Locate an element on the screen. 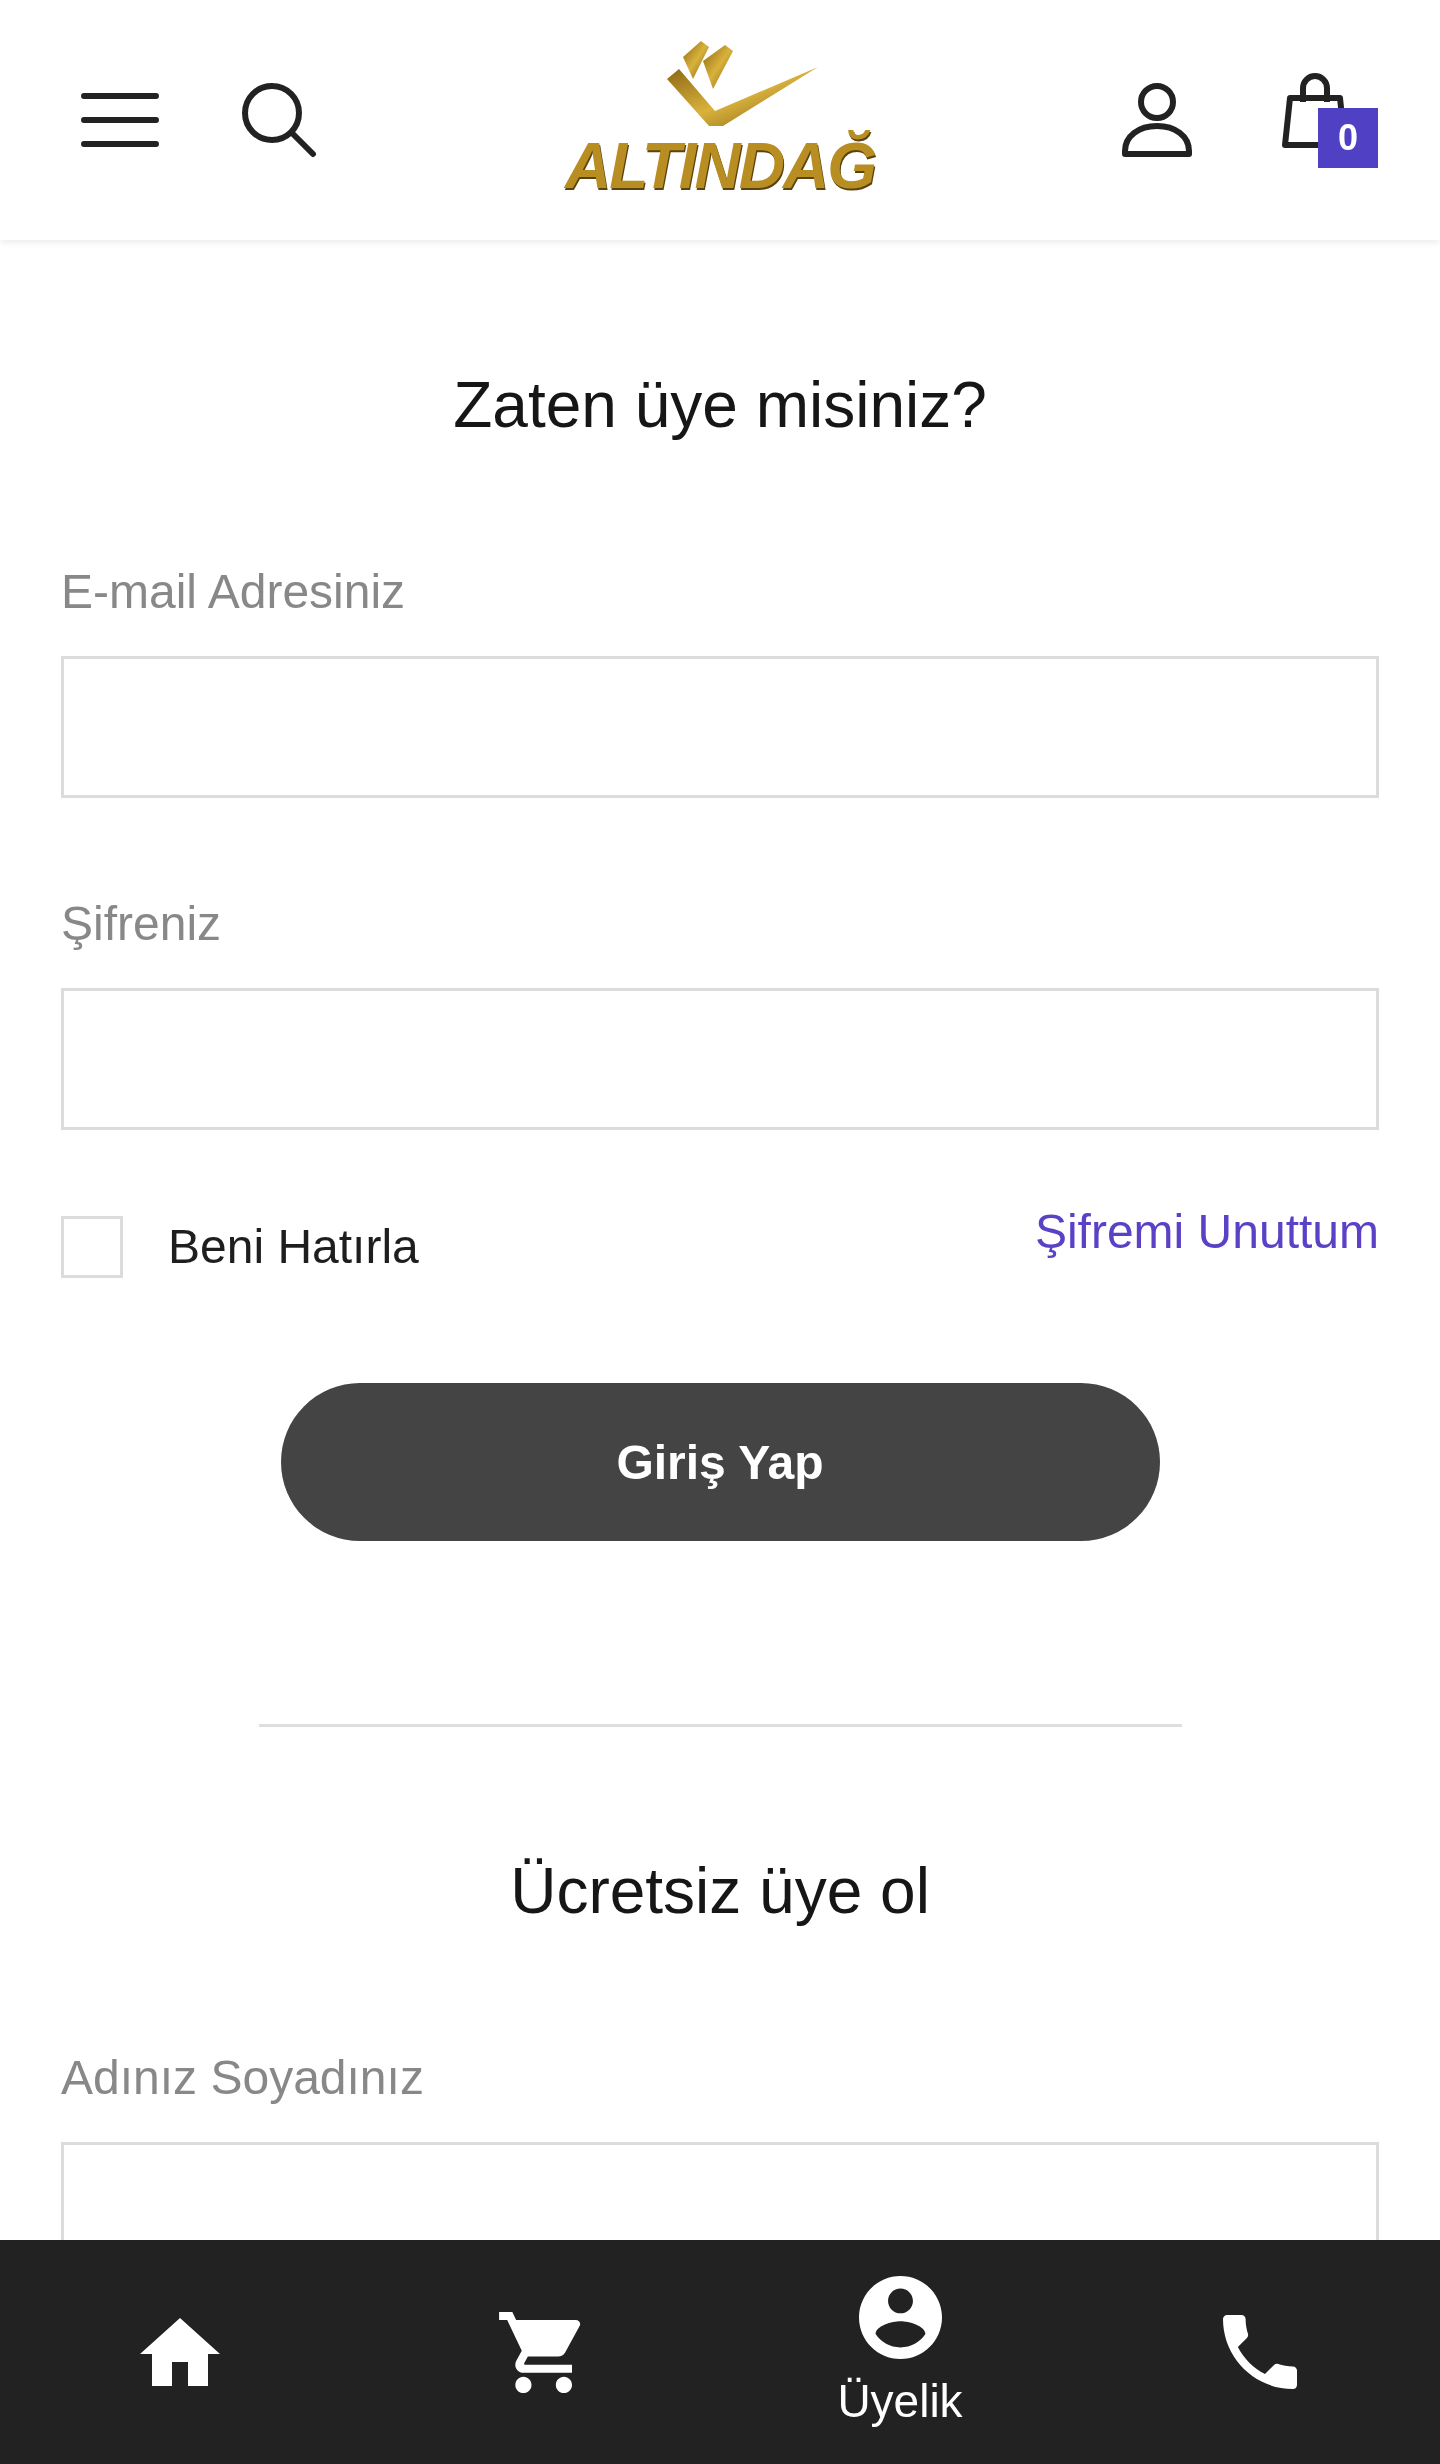 The width and height of the screenshot is (1440, 2464). search-icon is located at coordinates (279, 120).